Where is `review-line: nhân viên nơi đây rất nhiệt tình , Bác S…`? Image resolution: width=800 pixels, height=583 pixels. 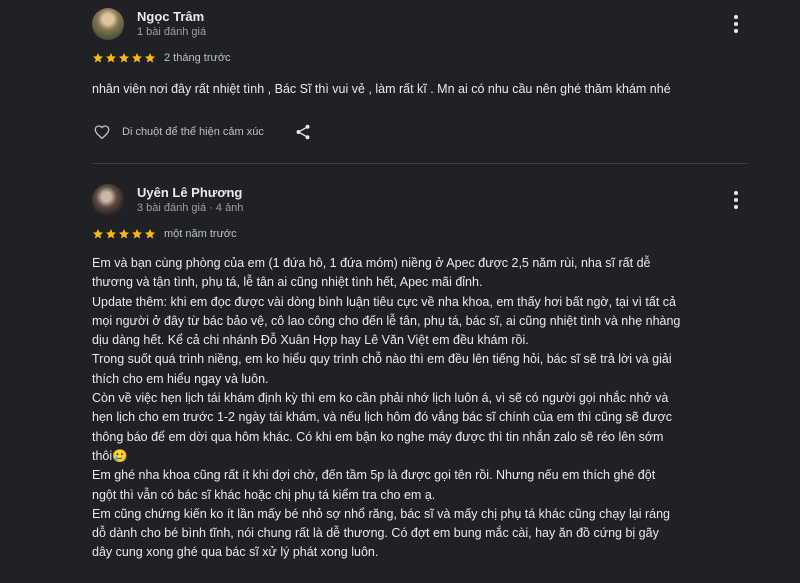 review-line: nhân viên nơi đây rất nhiệt tình , Bác S… is located at coordinates (381, 89).